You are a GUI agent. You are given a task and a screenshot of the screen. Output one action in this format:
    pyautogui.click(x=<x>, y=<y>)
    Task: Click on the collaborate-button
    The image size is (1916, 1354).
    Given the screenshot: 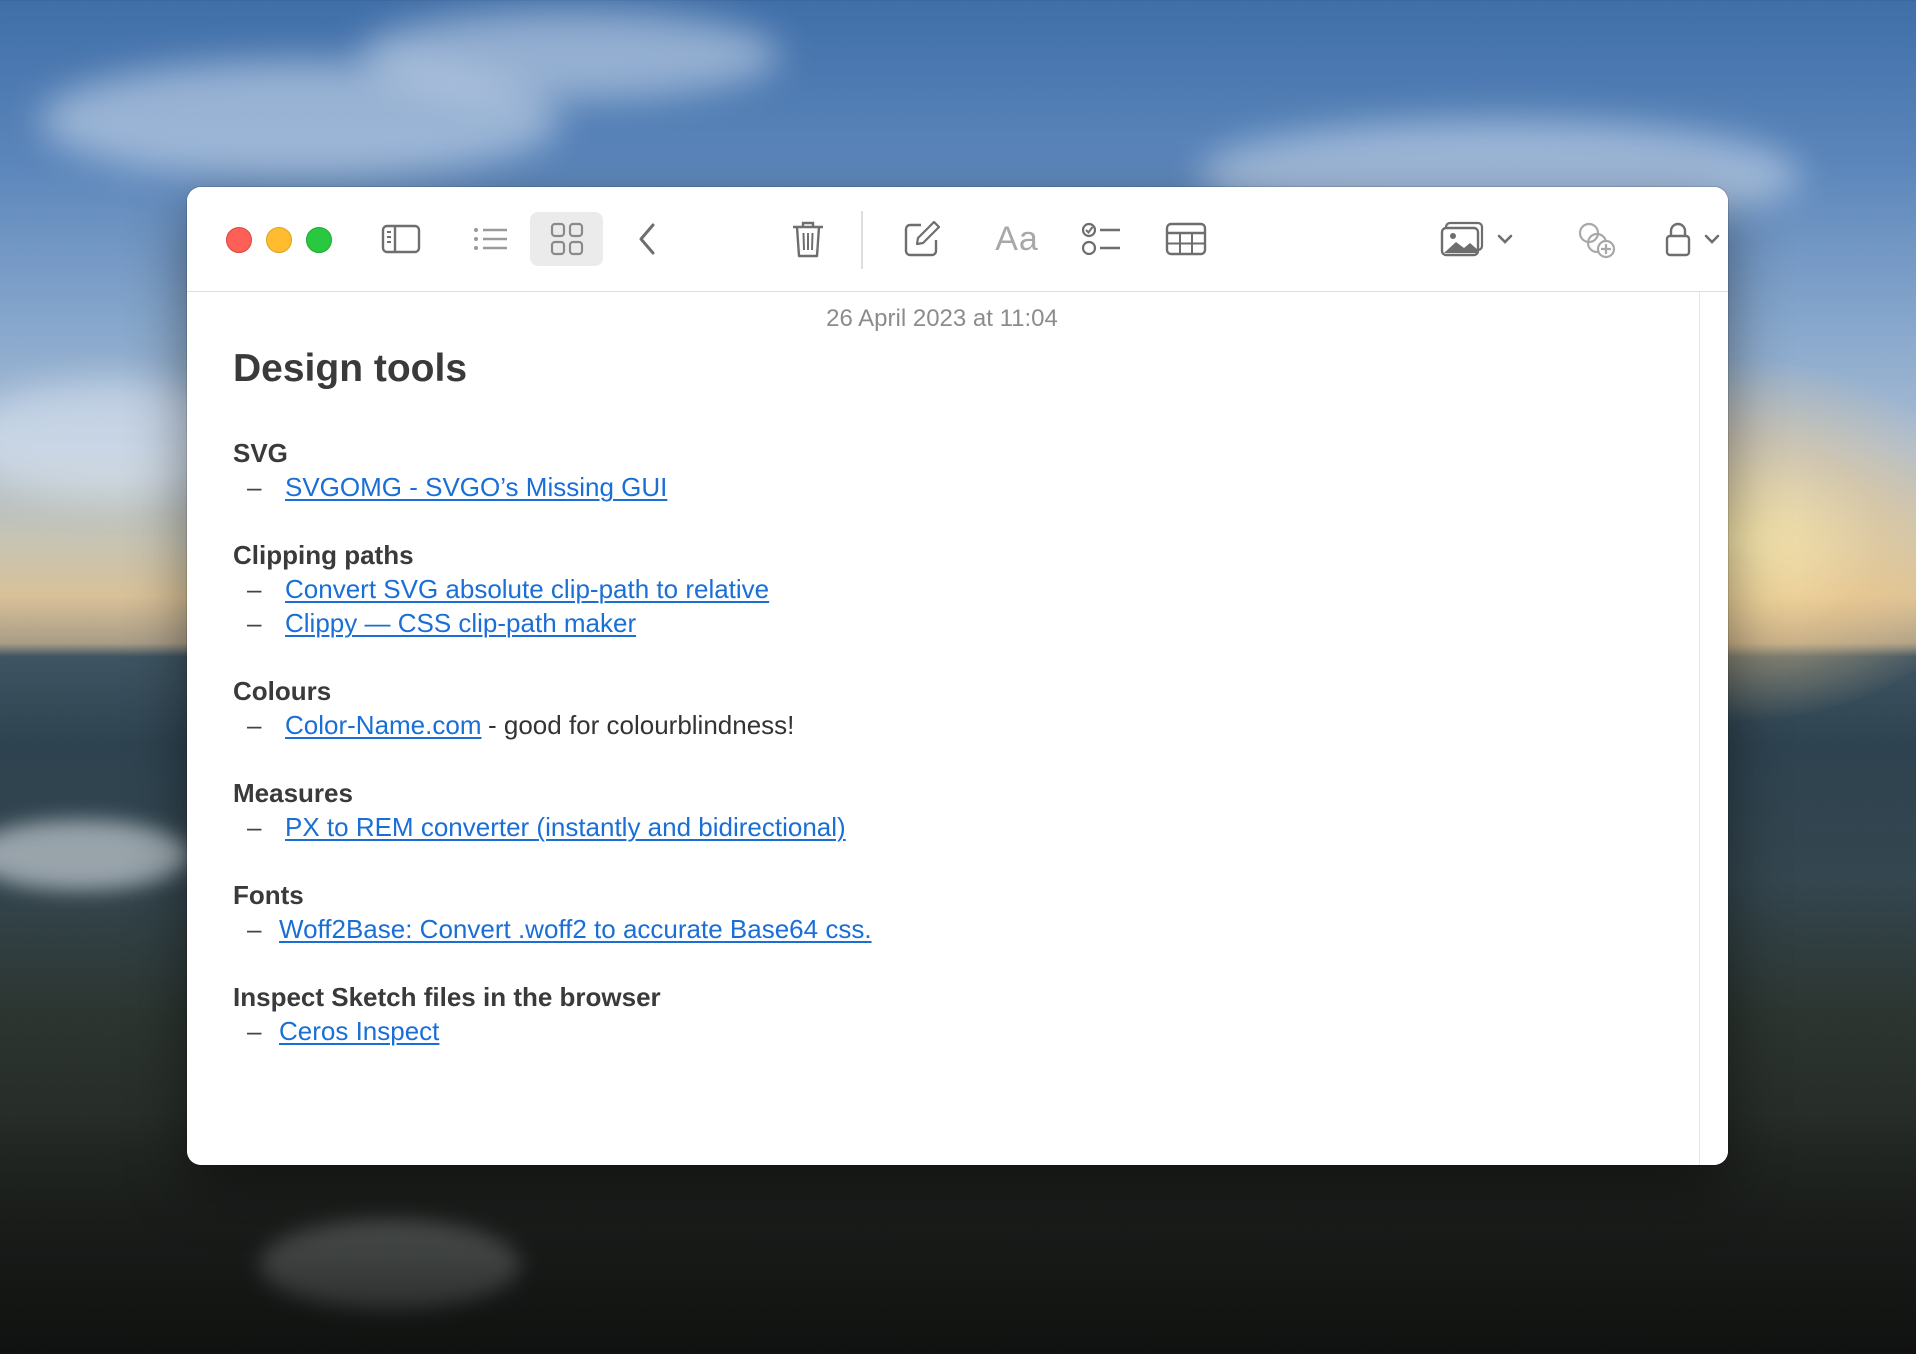 What is the action you would take?
    pyautogui.click(x=1596, y=239)
    